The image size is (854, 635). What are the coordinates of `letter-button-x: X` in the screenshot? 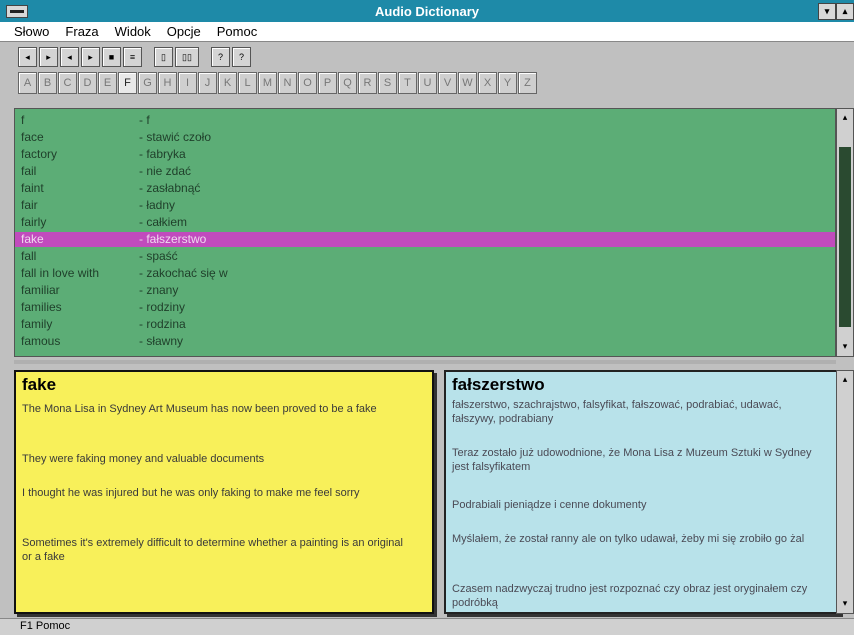 It's located at (487, 83).